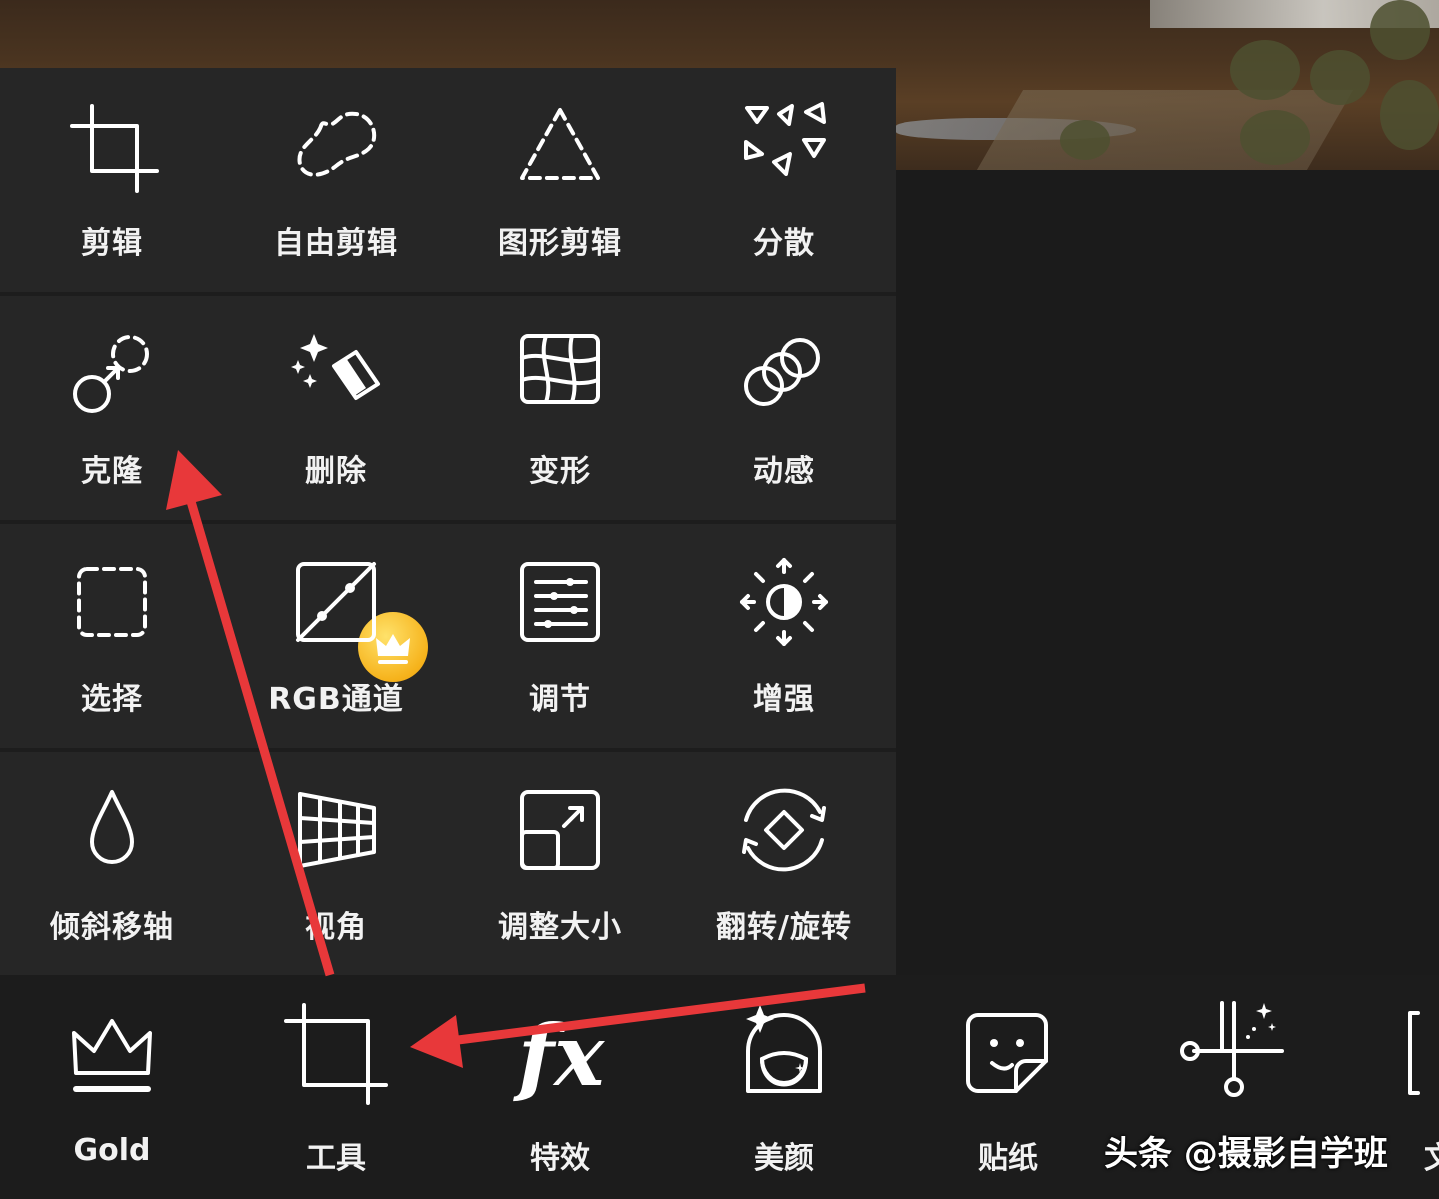 This screenshot has width=1439, height=1199. I want to click on tool-label: 自由剪辑, so click(336, 243).